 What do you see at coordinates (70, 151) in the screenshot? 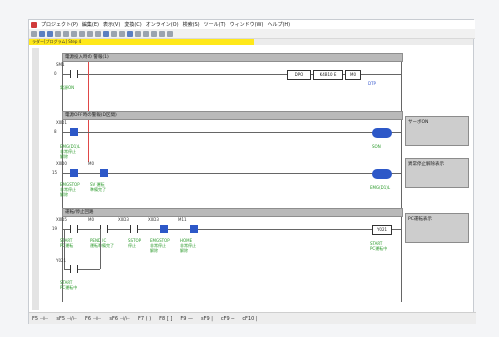
I see `rung2-comment: EMG(D1)L 非常停止 解除` at bounding box center [70, 151].